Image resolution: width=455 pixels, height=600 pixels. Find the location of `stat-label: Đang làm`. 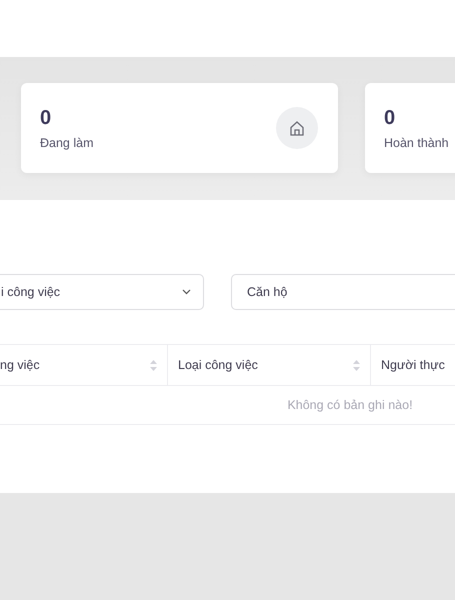

stat-label: Đang làm is located at coordinates (67, 143).